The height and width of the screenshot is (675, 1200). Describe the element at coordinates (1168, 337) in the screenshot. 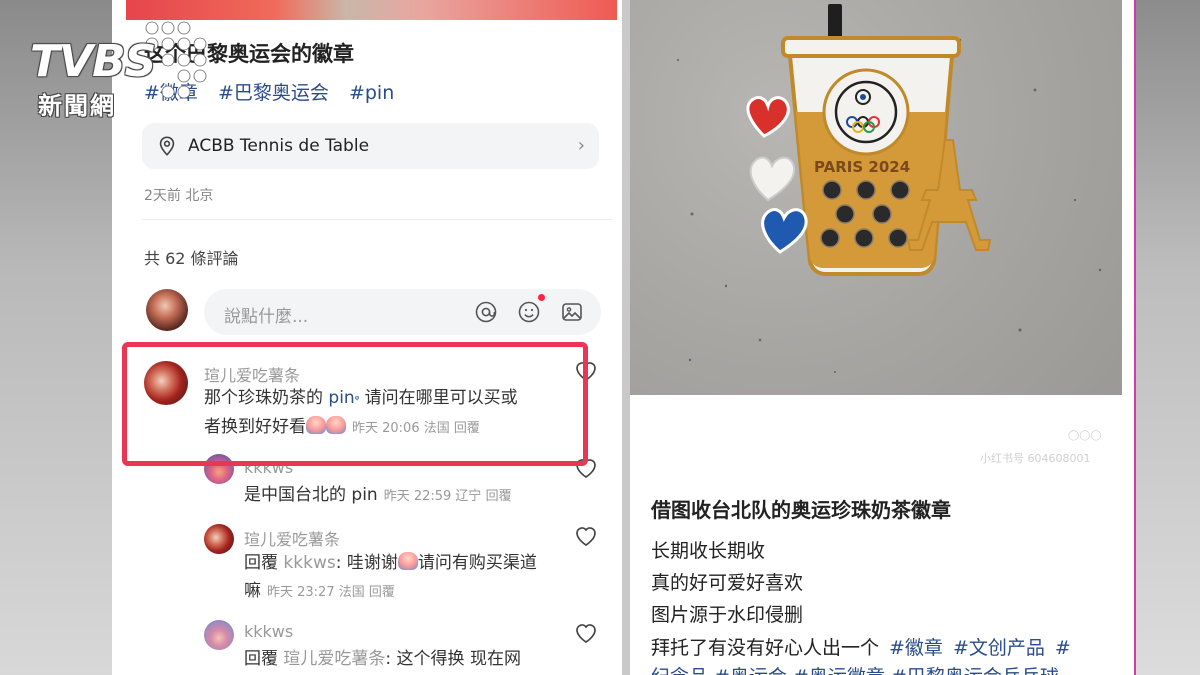

I see `background-right` at that location.